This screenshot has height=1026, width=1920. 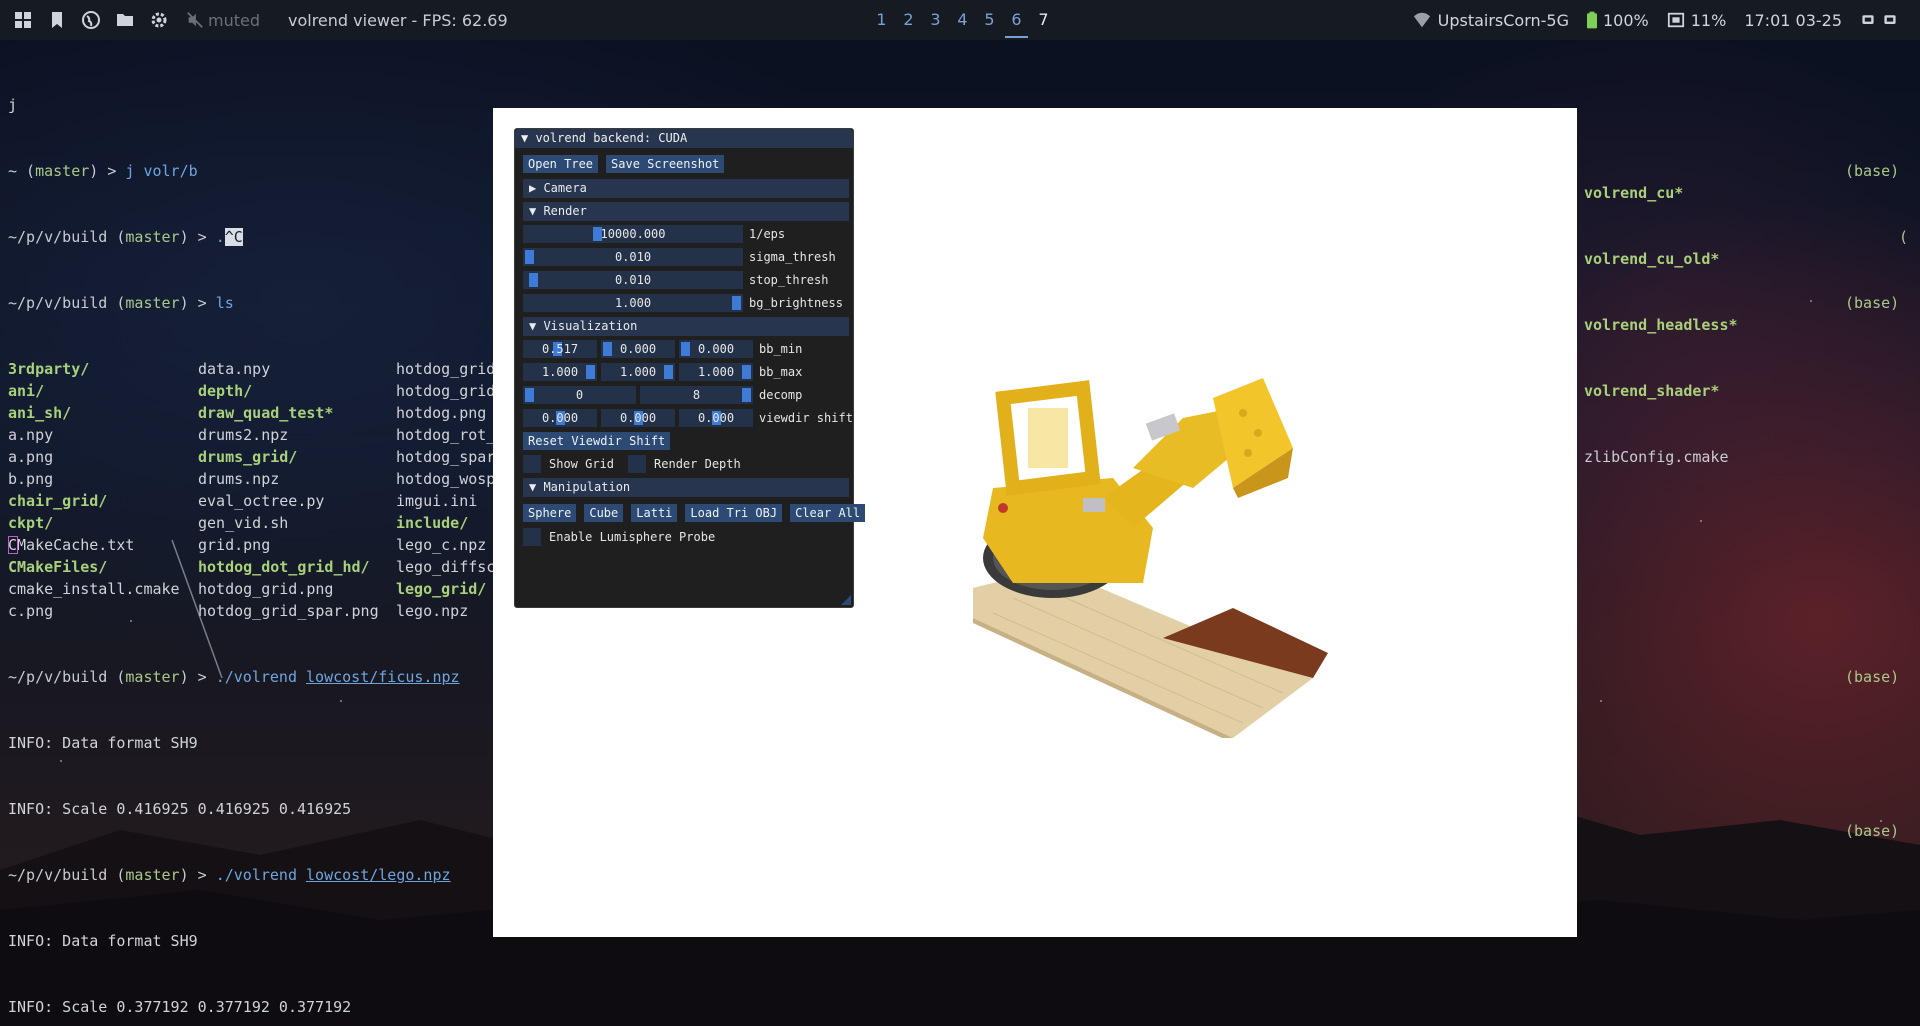 What do you see at coordinates (734, 513) in the screenshot?
I see `load-tri-obj-button: Load Tri OBJ` at bounding box center [734, 513].